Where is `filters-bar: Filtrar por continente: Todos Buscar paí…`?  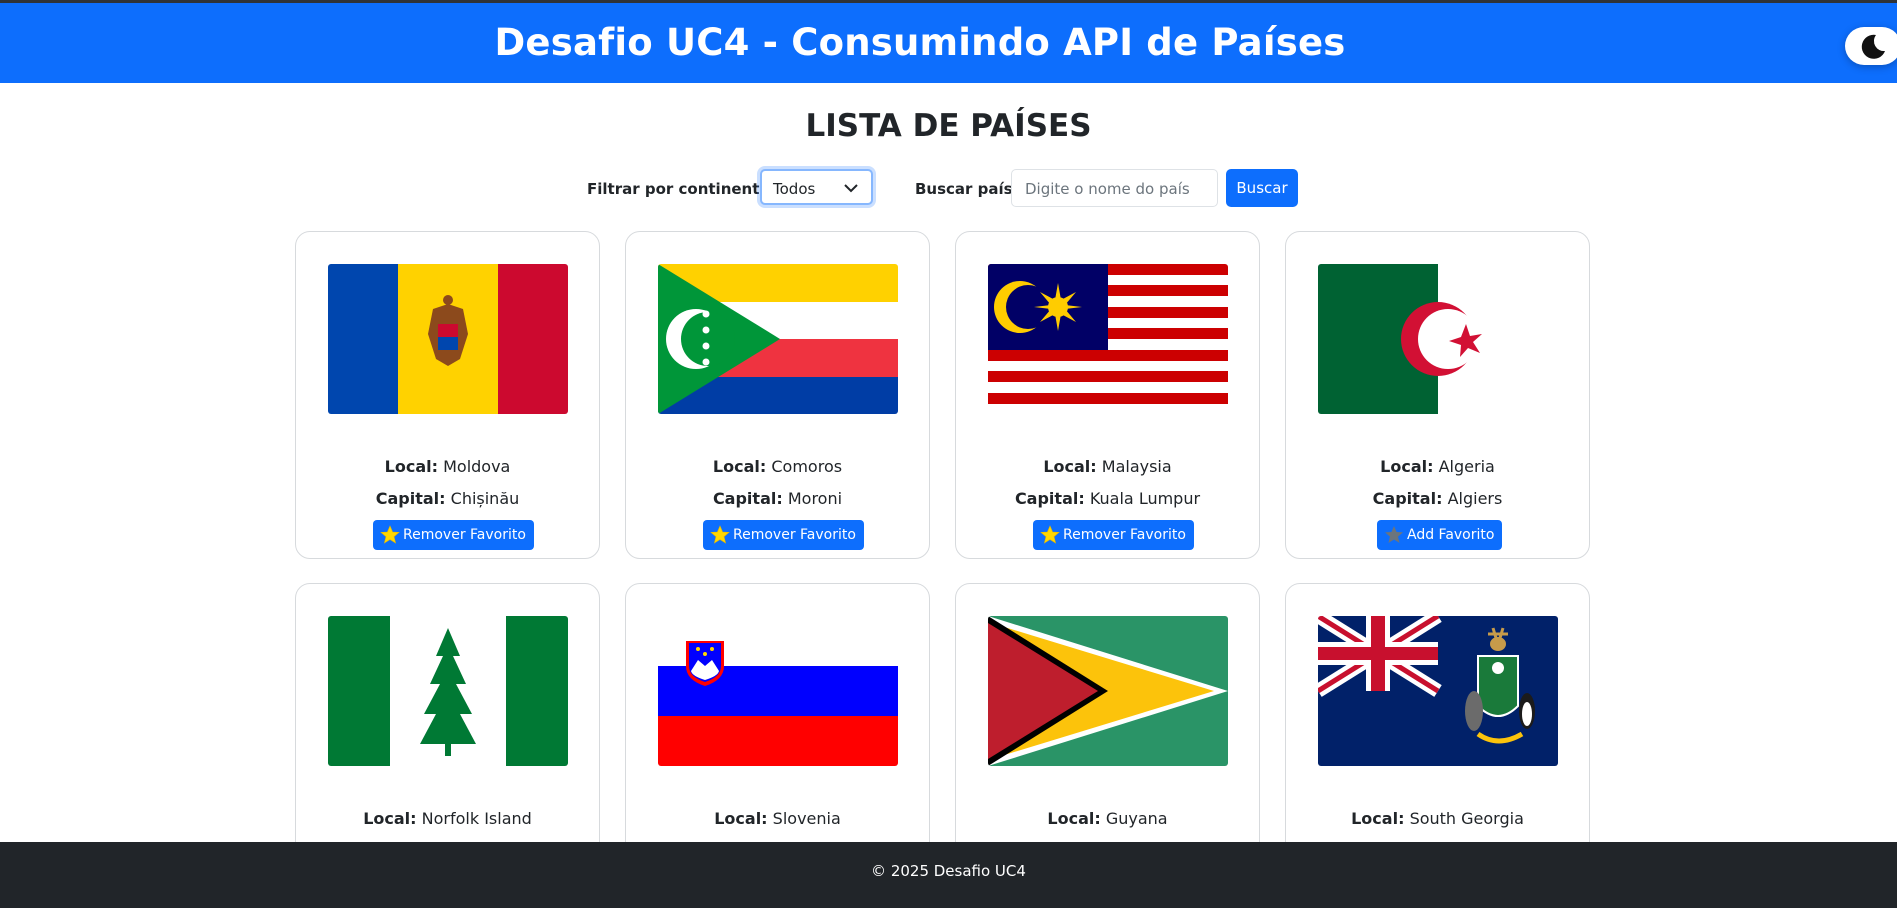
filters-bar: Filtrar por continente: Todos Buscar paí… is located at coordinates (948, 189).